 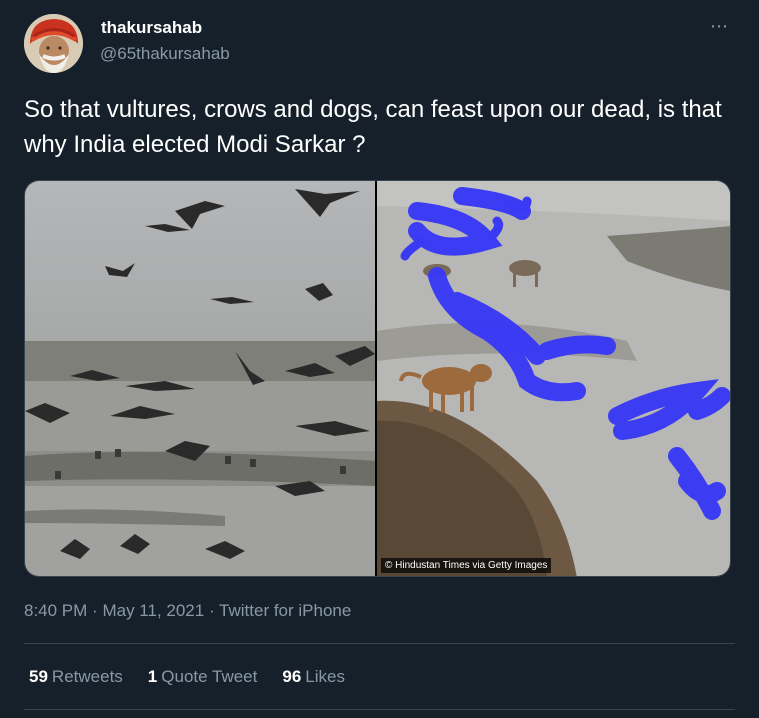 What do you see at coordinates (285, 610) in the screenshot?
I see `tweet-source: Twitter for iPhone` at bounding box center [285, 610].